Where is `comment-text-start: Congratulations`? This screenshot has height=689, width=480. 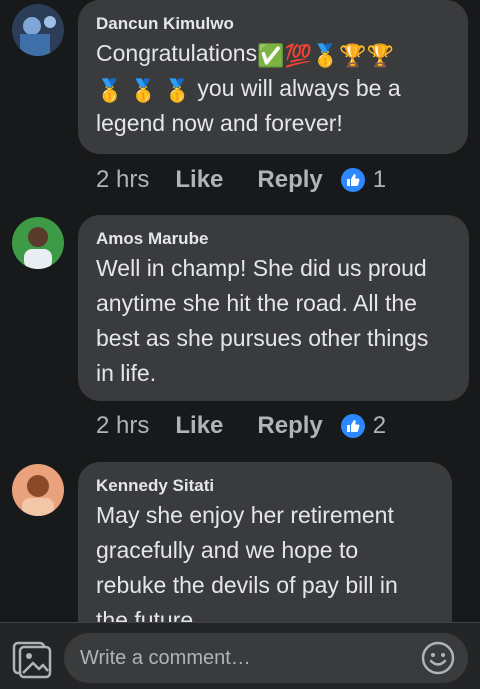
comment-text-start: Congratulations is located at coordinates (177, 53).